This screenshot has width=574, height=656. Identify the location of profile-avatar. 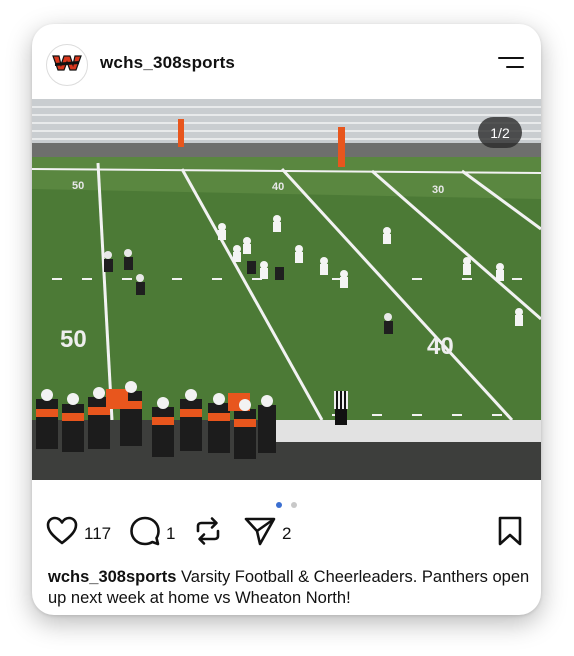
(67, 65).